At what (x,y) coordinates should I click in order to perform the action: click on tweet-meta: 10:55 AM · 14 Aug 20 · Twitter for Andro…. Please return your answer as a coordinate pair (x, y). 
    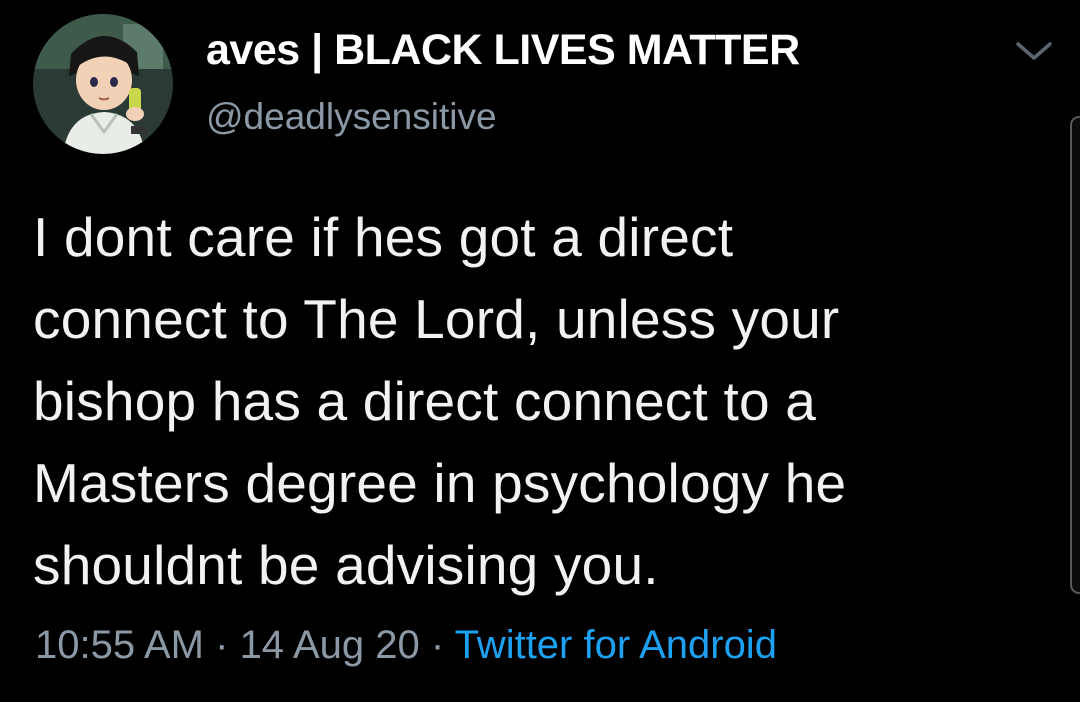
    Looking at the image, I should click on (406, 645).